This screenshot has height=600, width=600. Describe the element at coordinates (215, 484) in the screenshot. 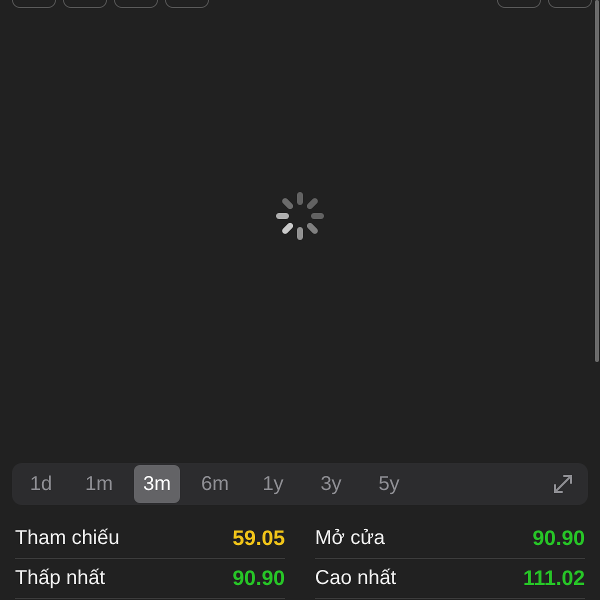

I see `period-tab: 6m` at that location.